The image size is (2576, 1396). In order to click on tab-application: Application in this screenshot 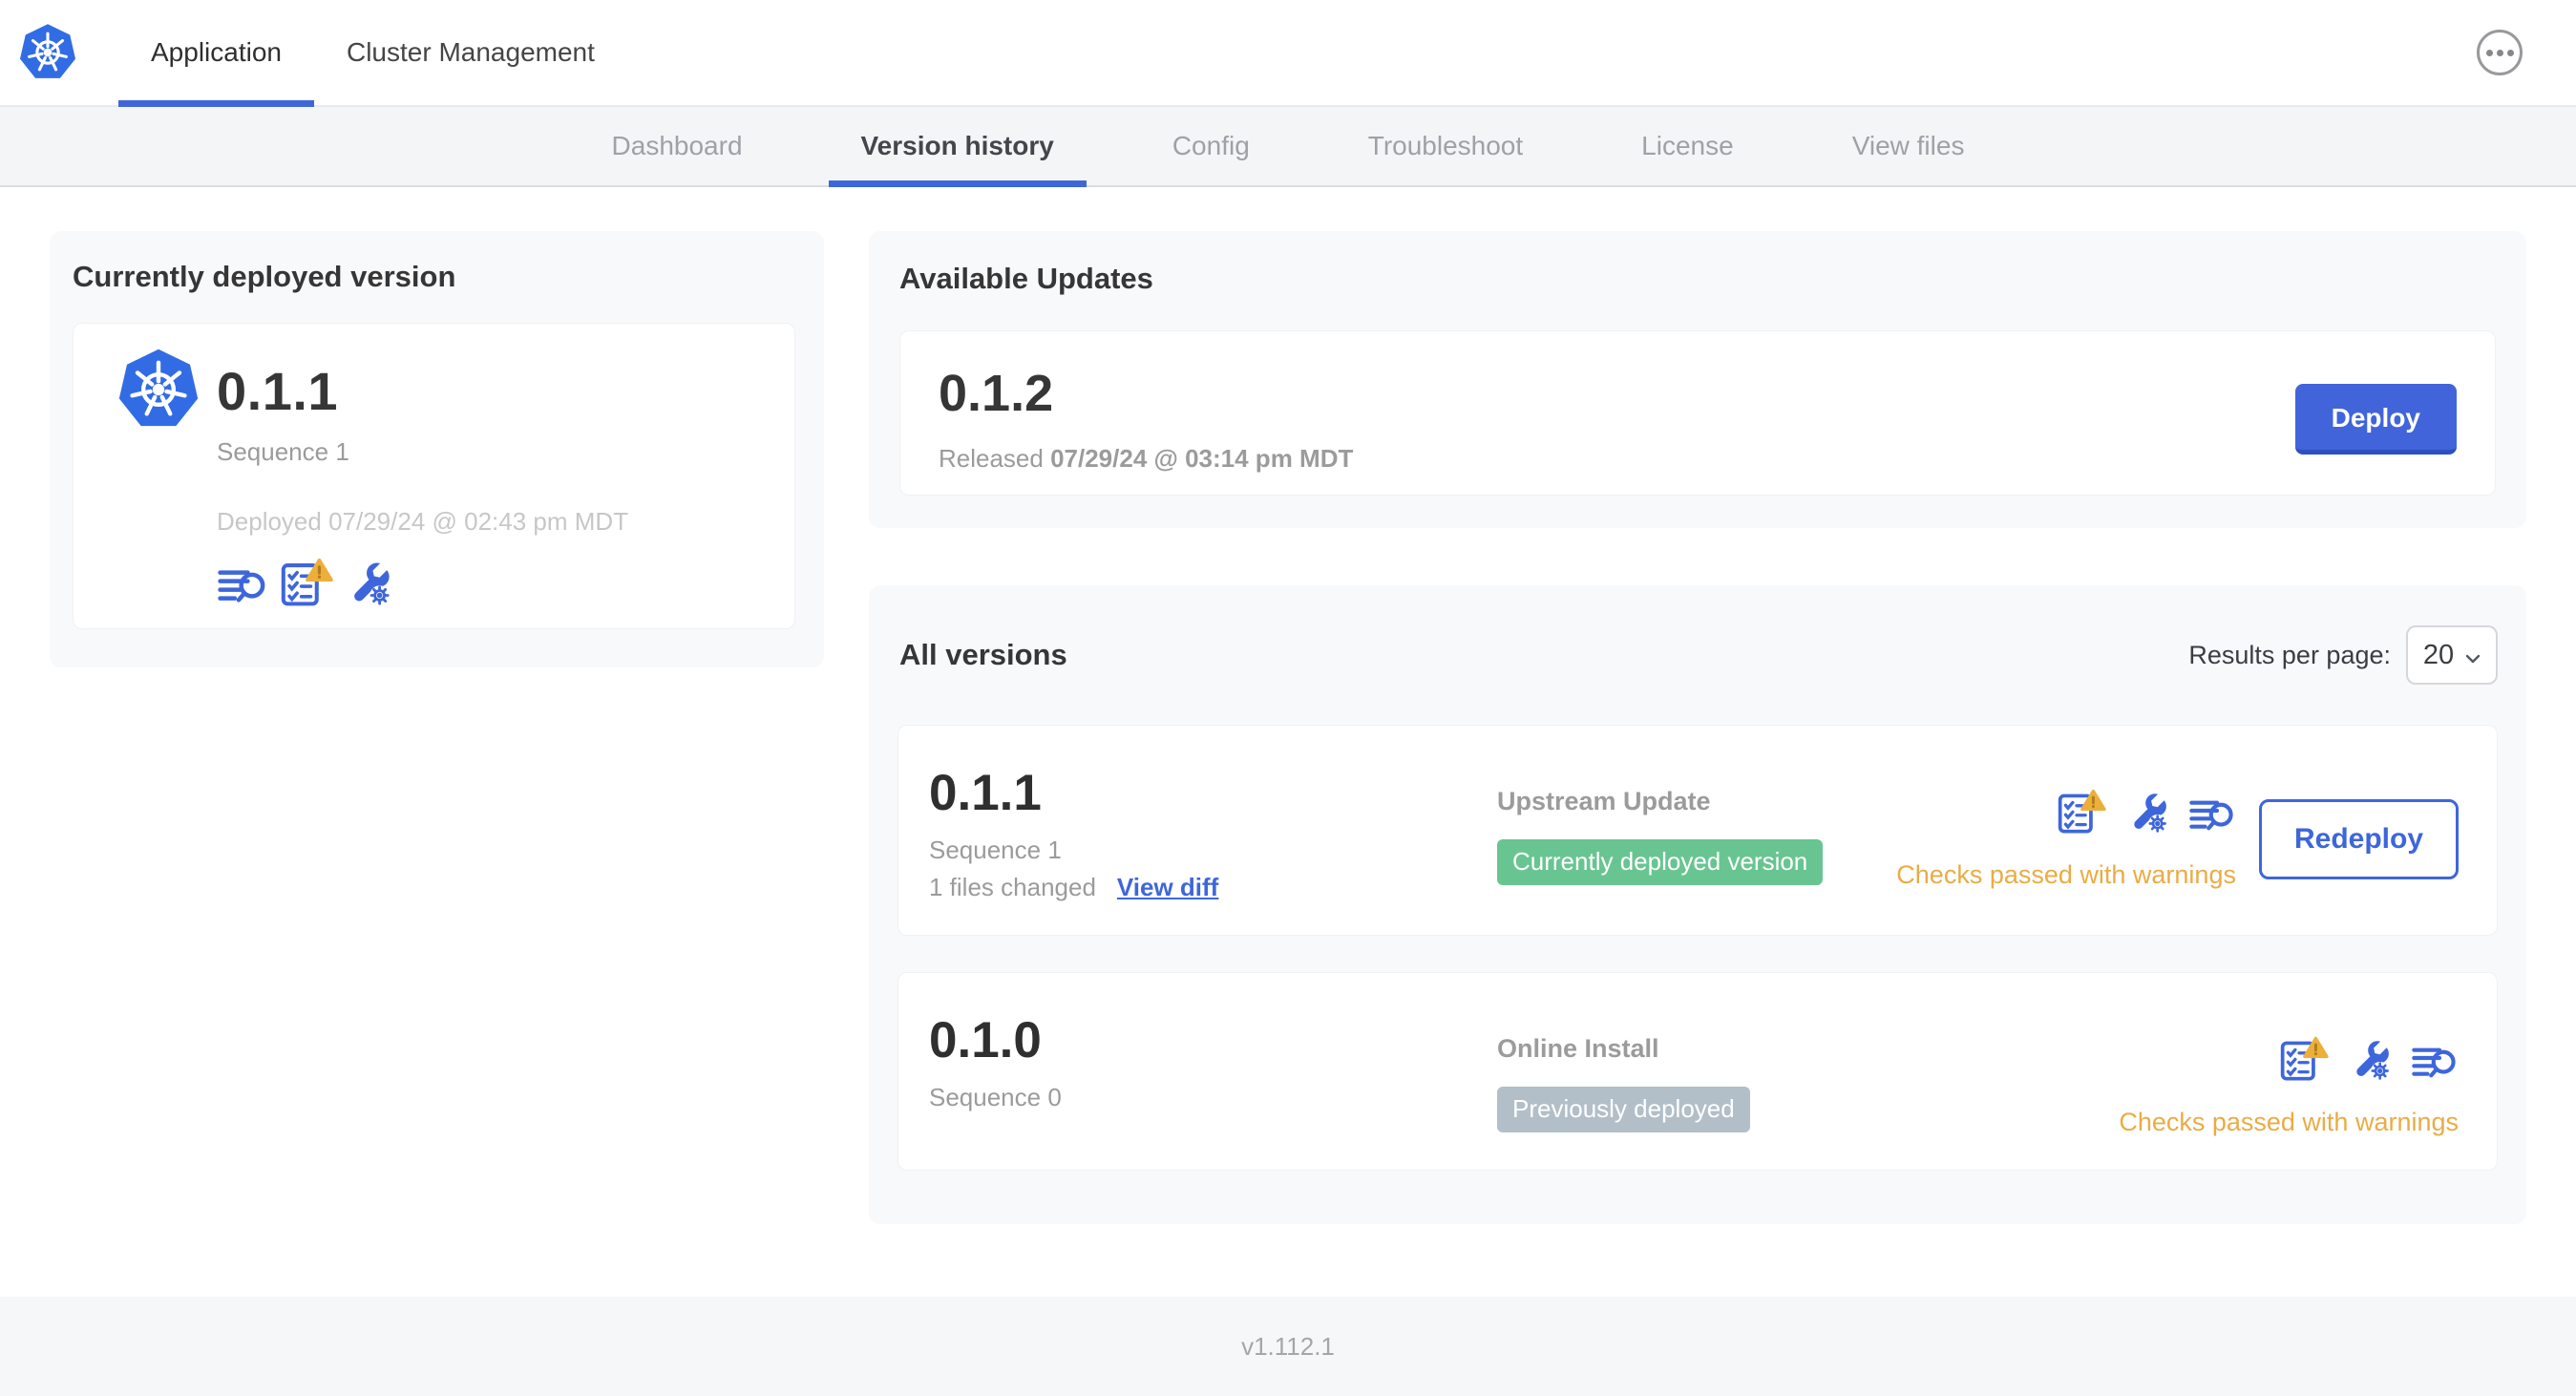, I will do `click(216, 53)`.